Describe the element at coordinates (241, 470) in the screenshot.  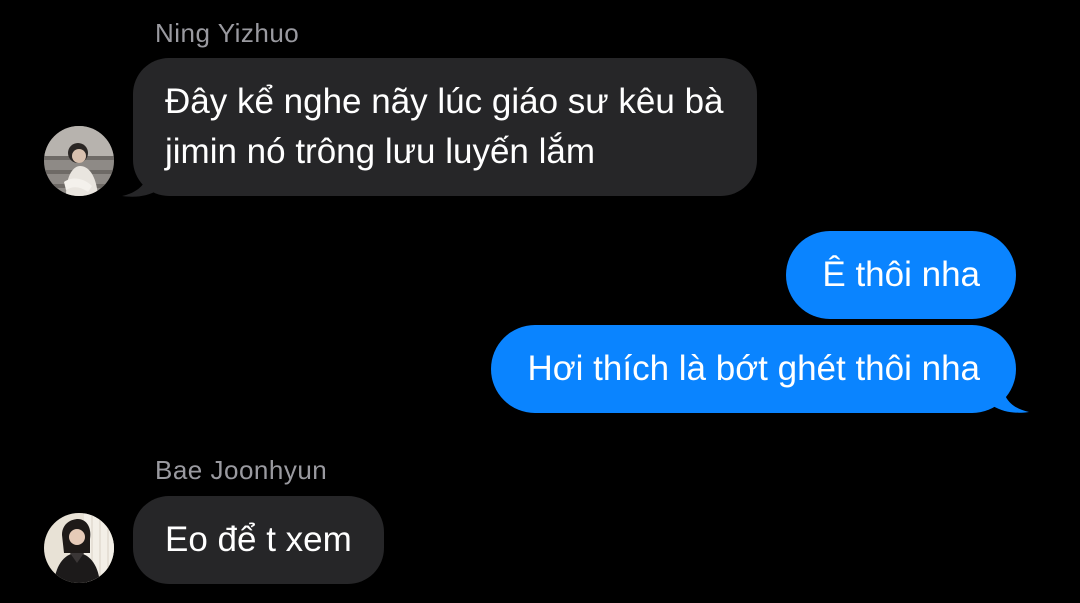
I see `sender-name: Bae Joonhyun` at that location.